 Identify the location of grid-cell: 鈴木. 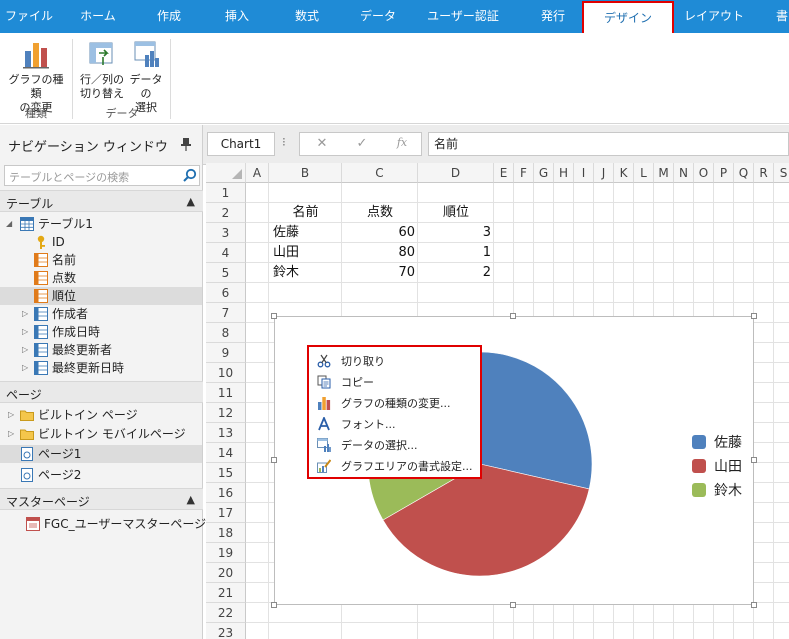
(305, 273).